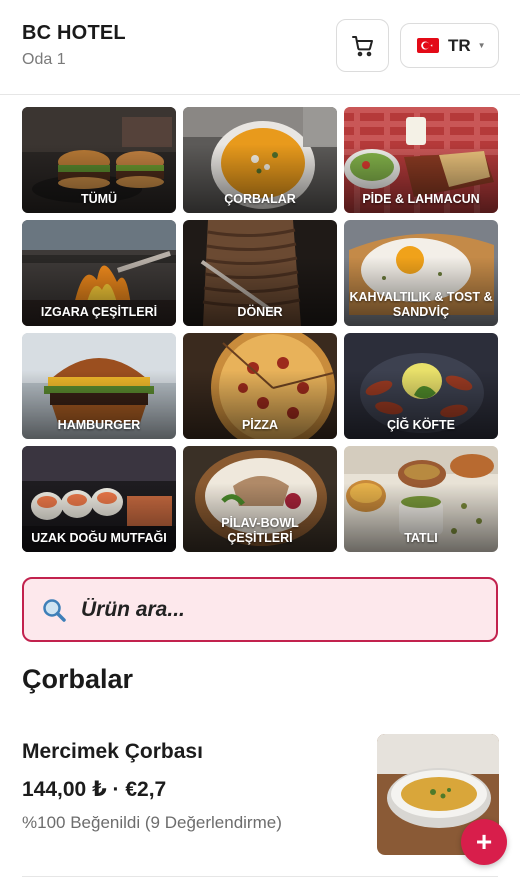  What do you see at coordinates (99, 425) in the screenshot?
I see `category-label: HAMBURGER` at bounding box center [99, 425].